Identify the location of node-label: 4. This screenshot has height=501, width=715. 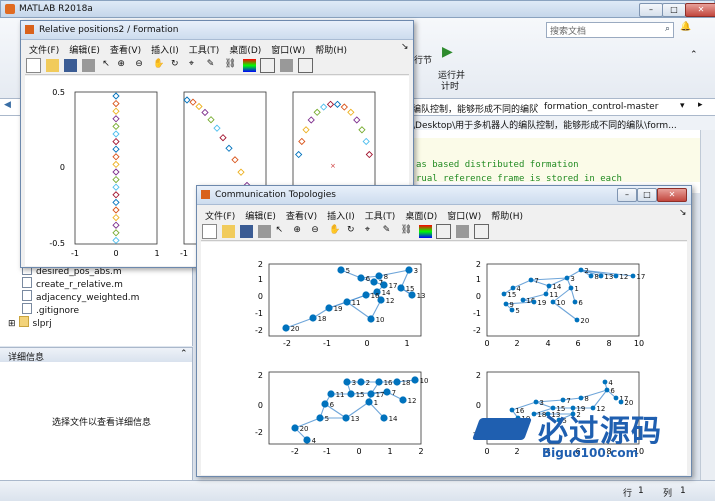
(610, 383).